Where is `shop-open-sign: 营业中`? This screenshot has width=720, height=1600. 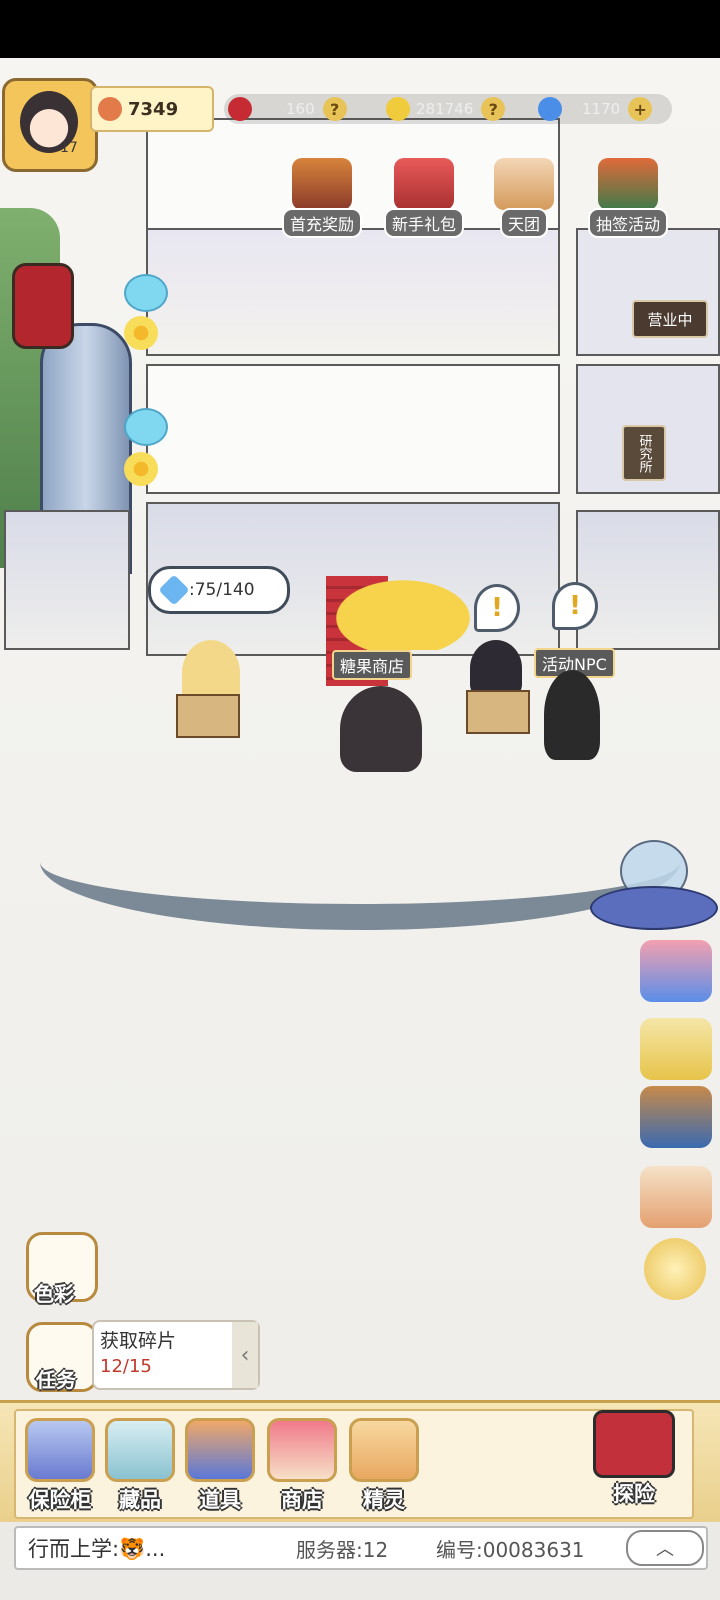 shop-open-sign: 营业中 is located at coordinates (670, 319).